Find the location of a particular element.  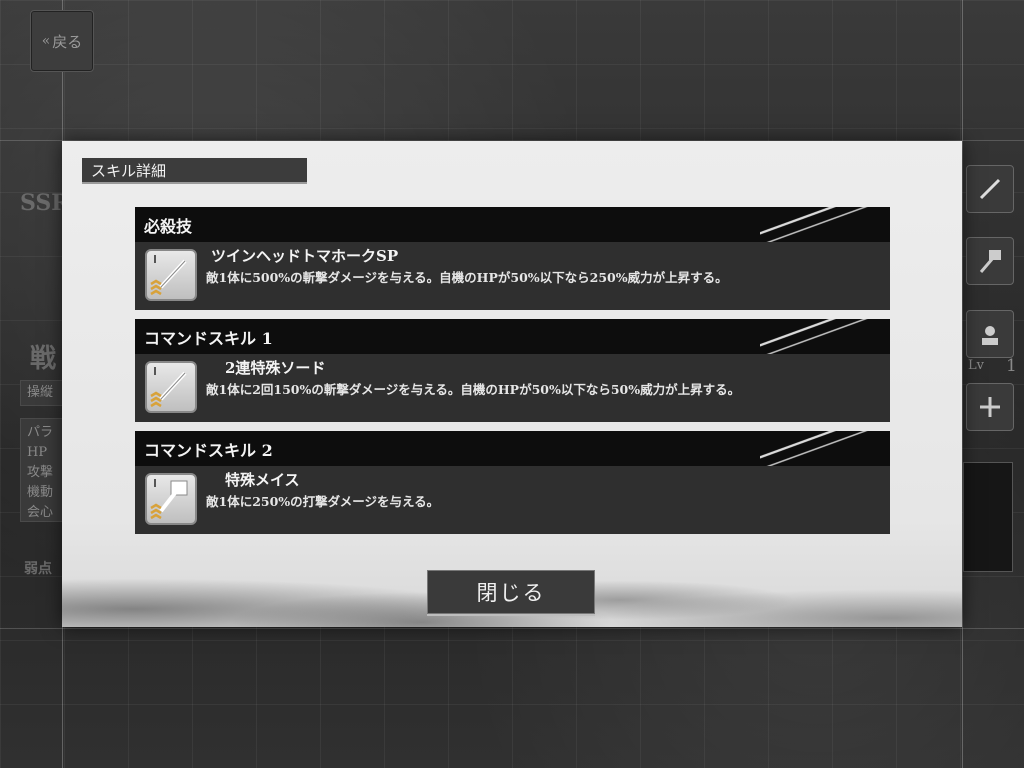

background-panel: 操縦 is located at coordinates (42, 393).